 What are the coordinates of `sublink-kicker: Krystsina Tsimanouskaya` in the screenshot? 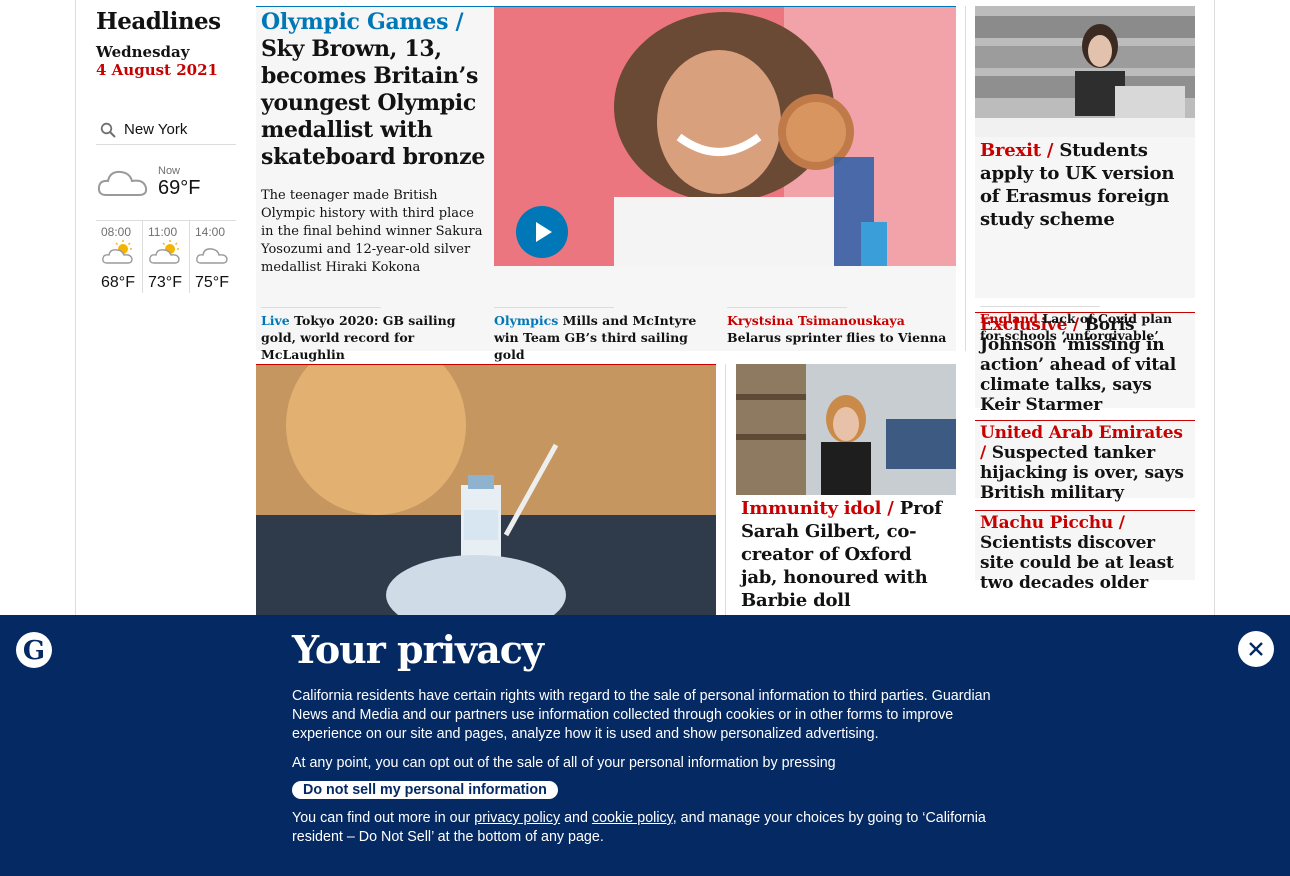 It's located at (816, 320).